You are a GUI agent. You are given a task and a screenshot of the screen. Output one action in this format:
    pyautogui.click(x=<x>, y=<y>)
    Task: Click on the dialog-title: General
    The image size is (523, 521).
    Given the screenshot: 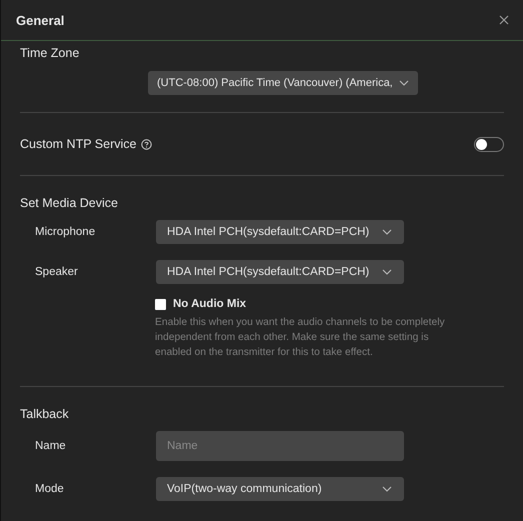 What is the action you would take?
    pyautogui.click(x=40, y=20)
    